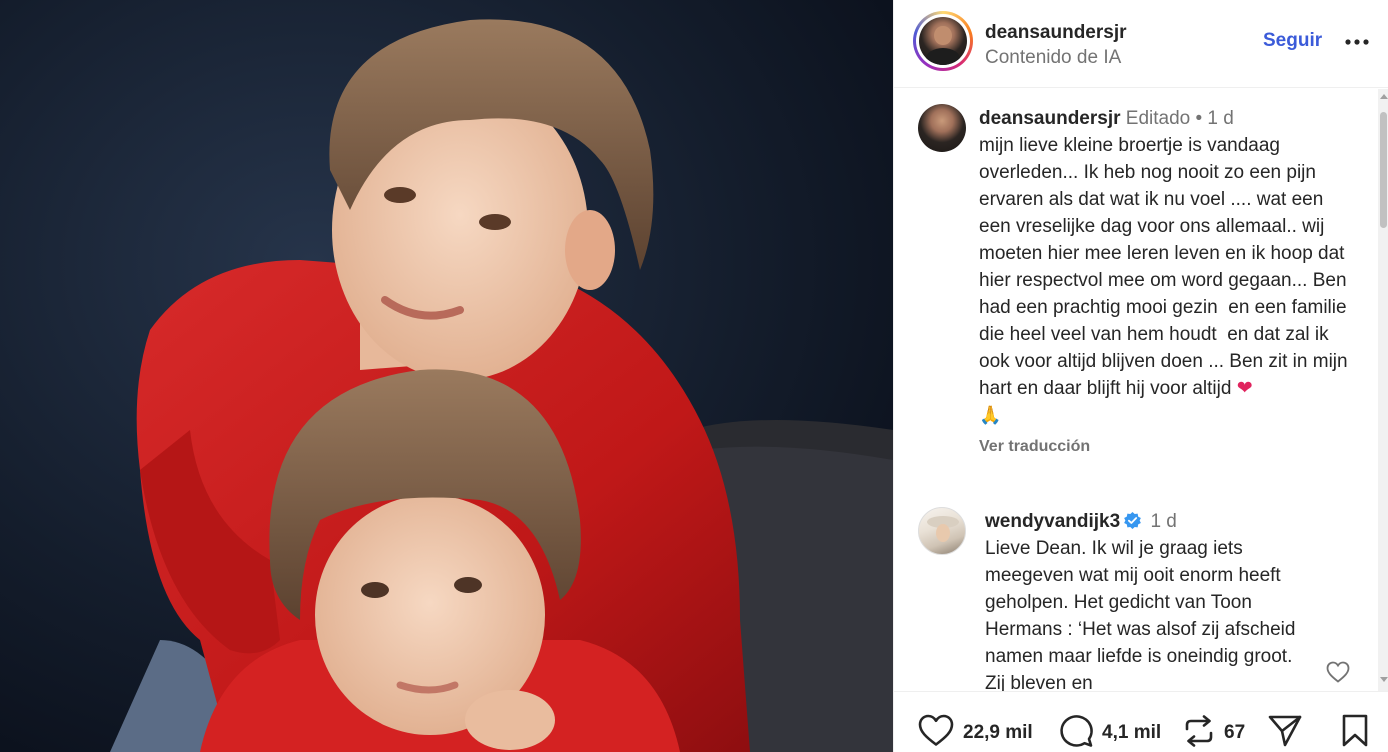 The width and height of the screenshot is (1388, 752). I want to click on praying-hands-emoji: 🙏, so click(990, 415).